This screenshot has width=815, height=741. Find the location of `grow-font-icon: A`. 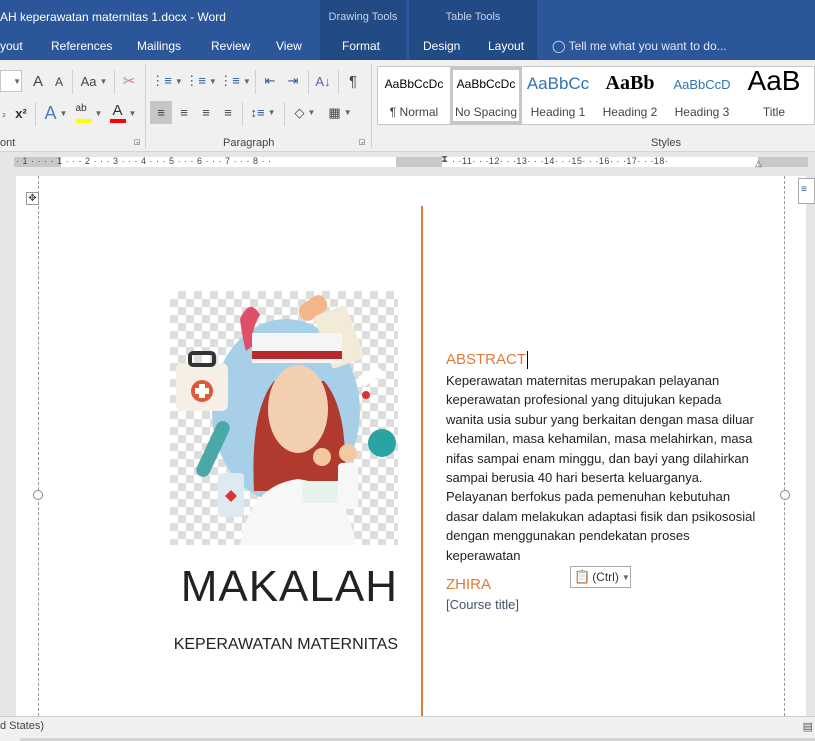

grow-font-icon: A is located at coordinates (37, 81).